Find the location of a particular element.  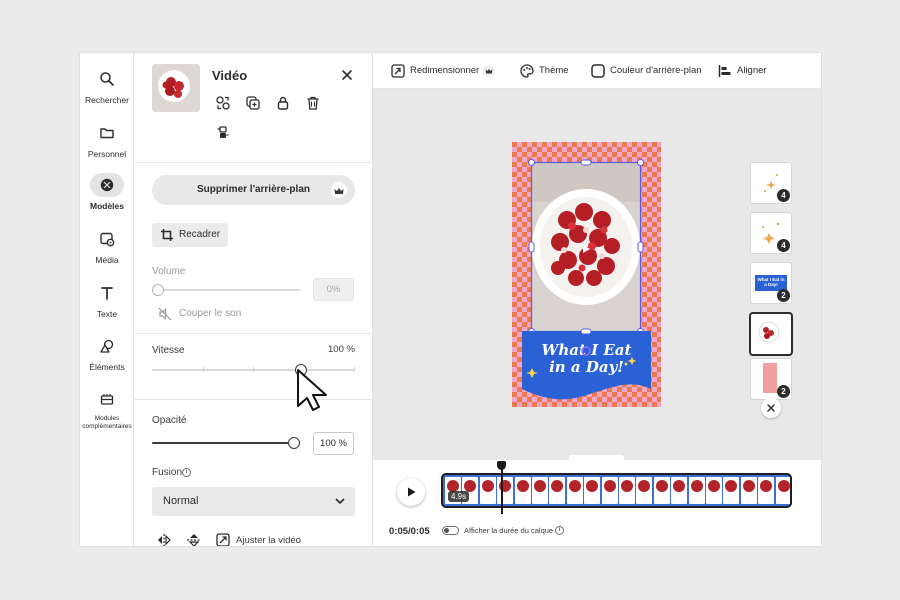

artboard: What I Eat in a Day! is located at coordinates (586, 274).